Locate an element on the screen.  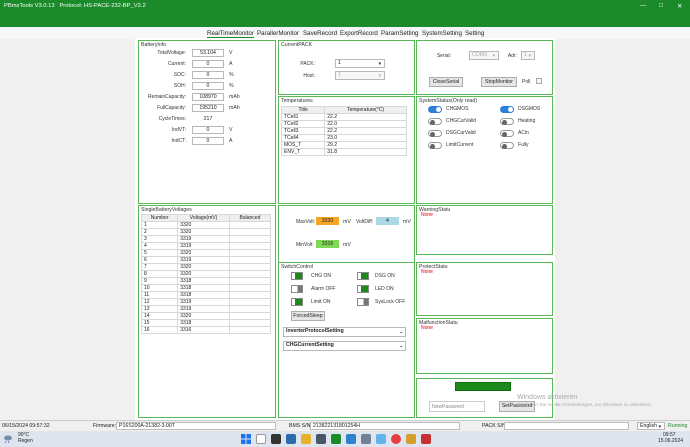
battery-field-label: SOH: is located at coordinates (179, 86).